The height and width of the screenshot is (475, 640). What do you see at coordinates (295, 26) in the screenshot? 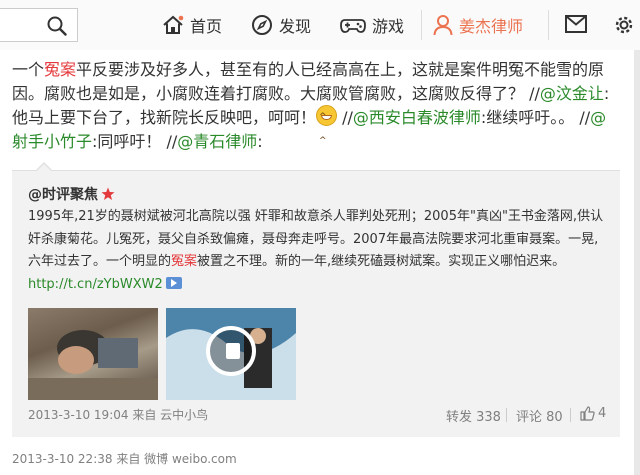
I see `nav-discover-label: 发现` at bounding box center [295, 26].